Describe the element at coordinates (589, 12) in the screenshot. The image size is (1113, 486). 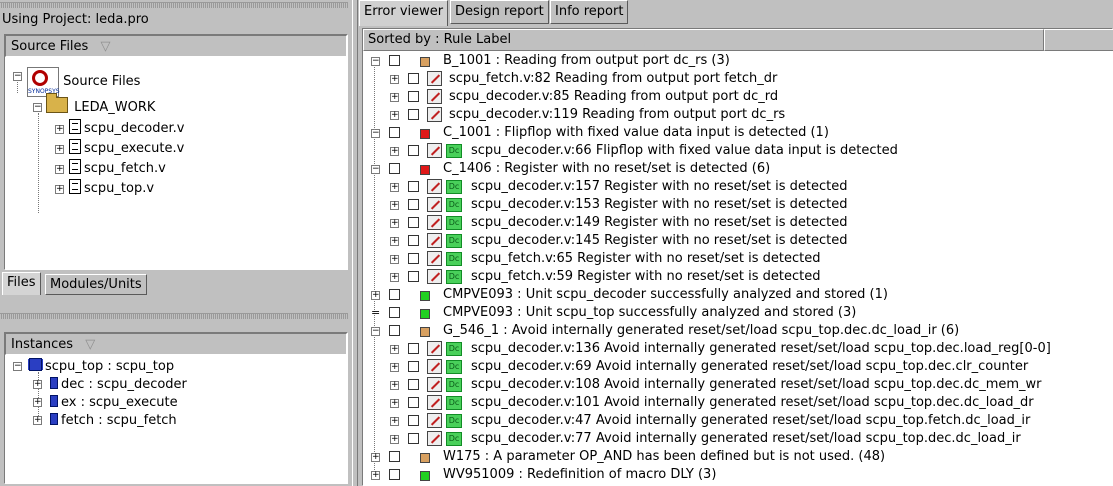
I see `tab-info-report: Info report` at that location.